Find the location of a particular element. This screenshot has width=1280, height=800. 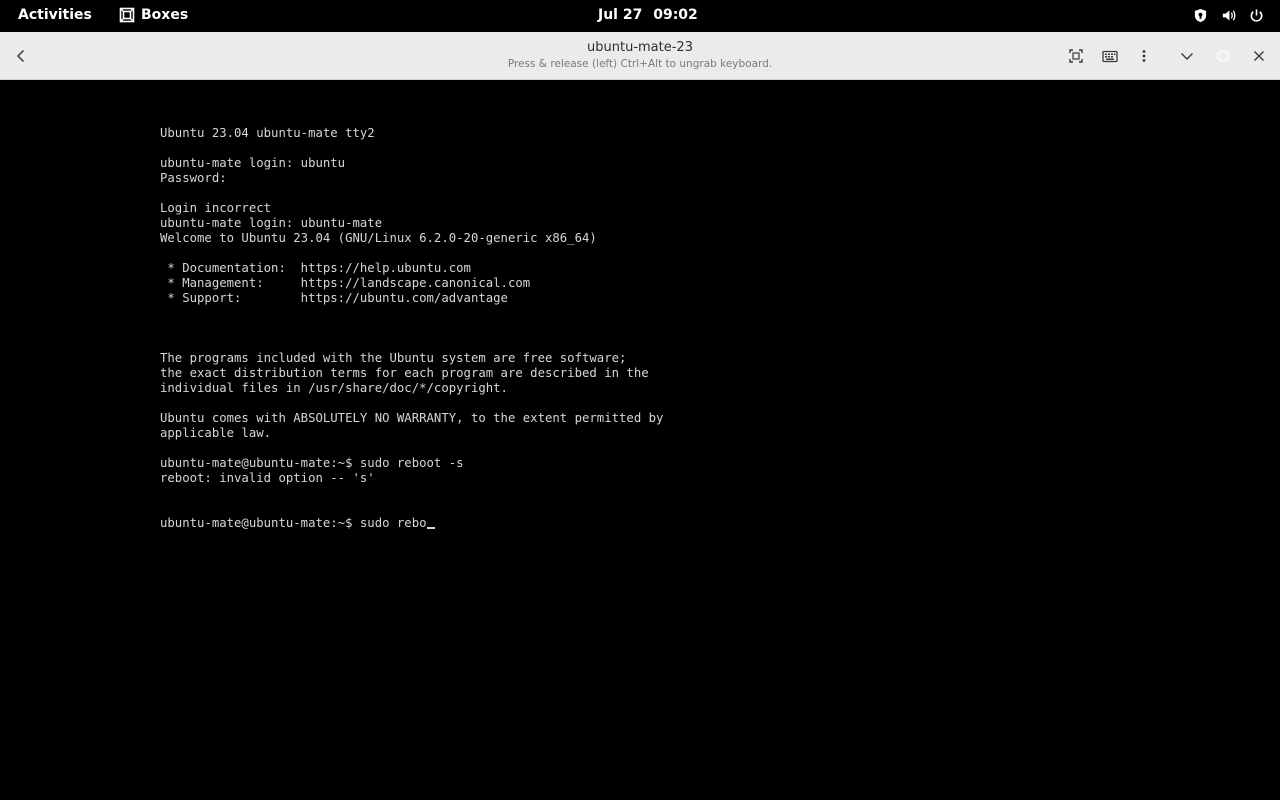

more-vertical-icon is located at coordinates (1144, 56).